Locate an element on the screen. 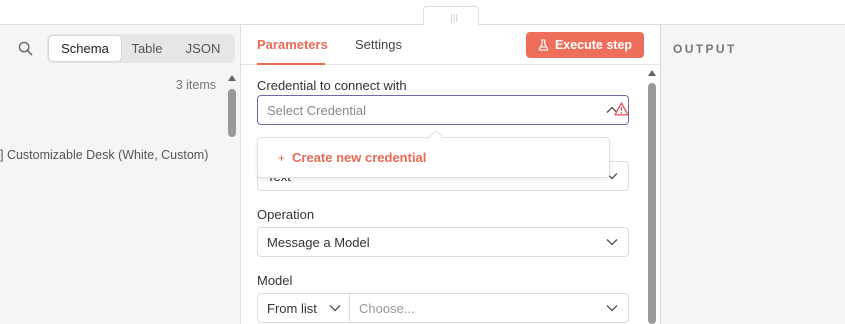 The height and width of the screenshot is (324, 845). operation-label: Operation is located at coordinates (286, 214).